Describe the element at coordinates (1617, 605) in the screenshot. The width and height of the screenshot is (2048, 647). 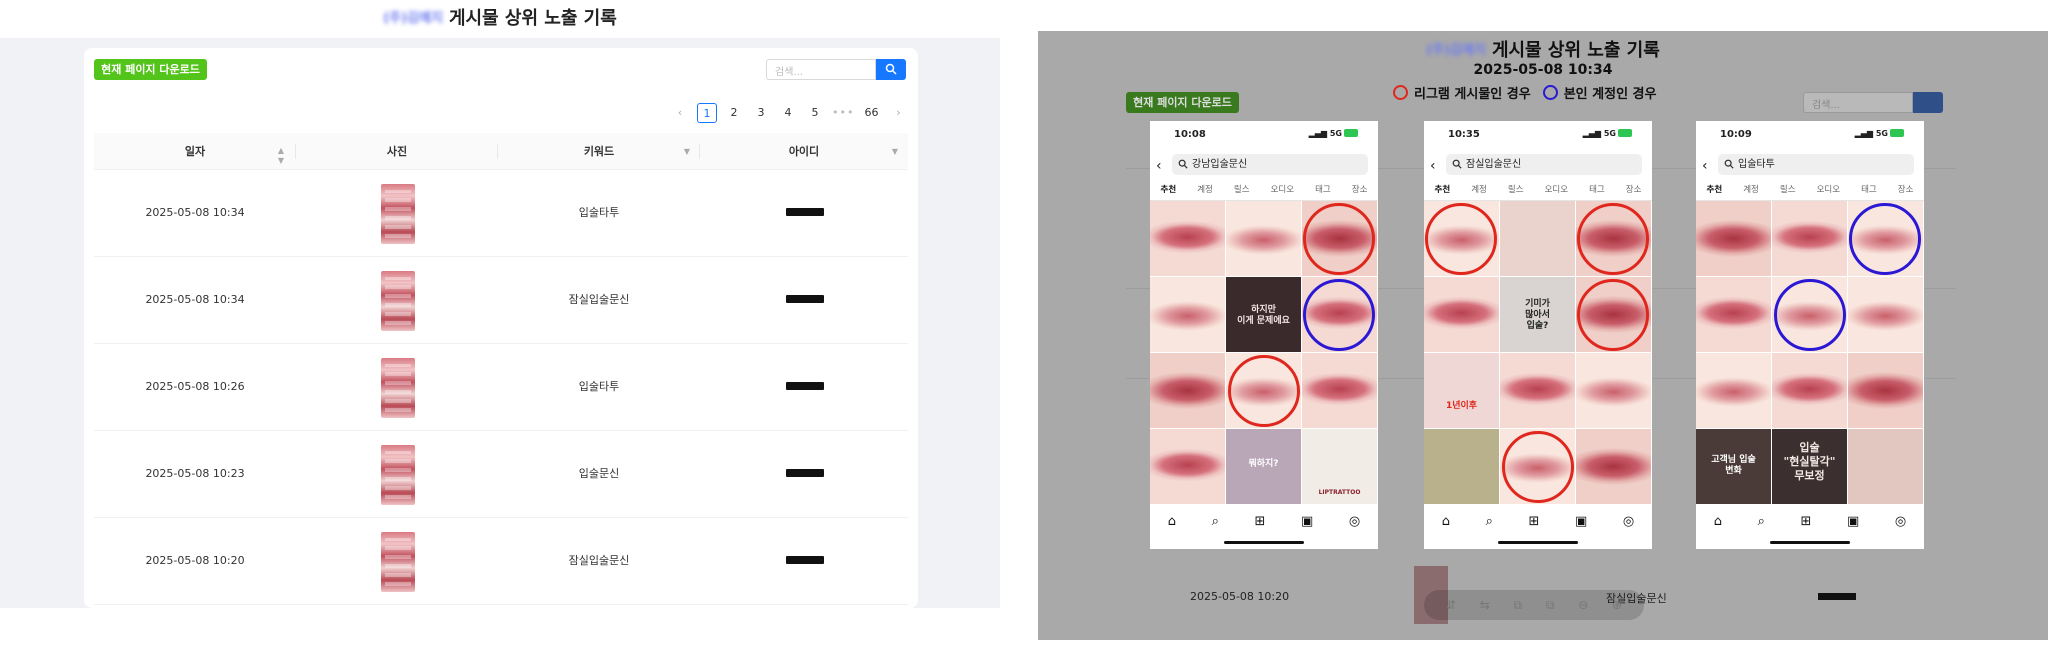
I see `zoom-in-icon: ⊕` at that location.